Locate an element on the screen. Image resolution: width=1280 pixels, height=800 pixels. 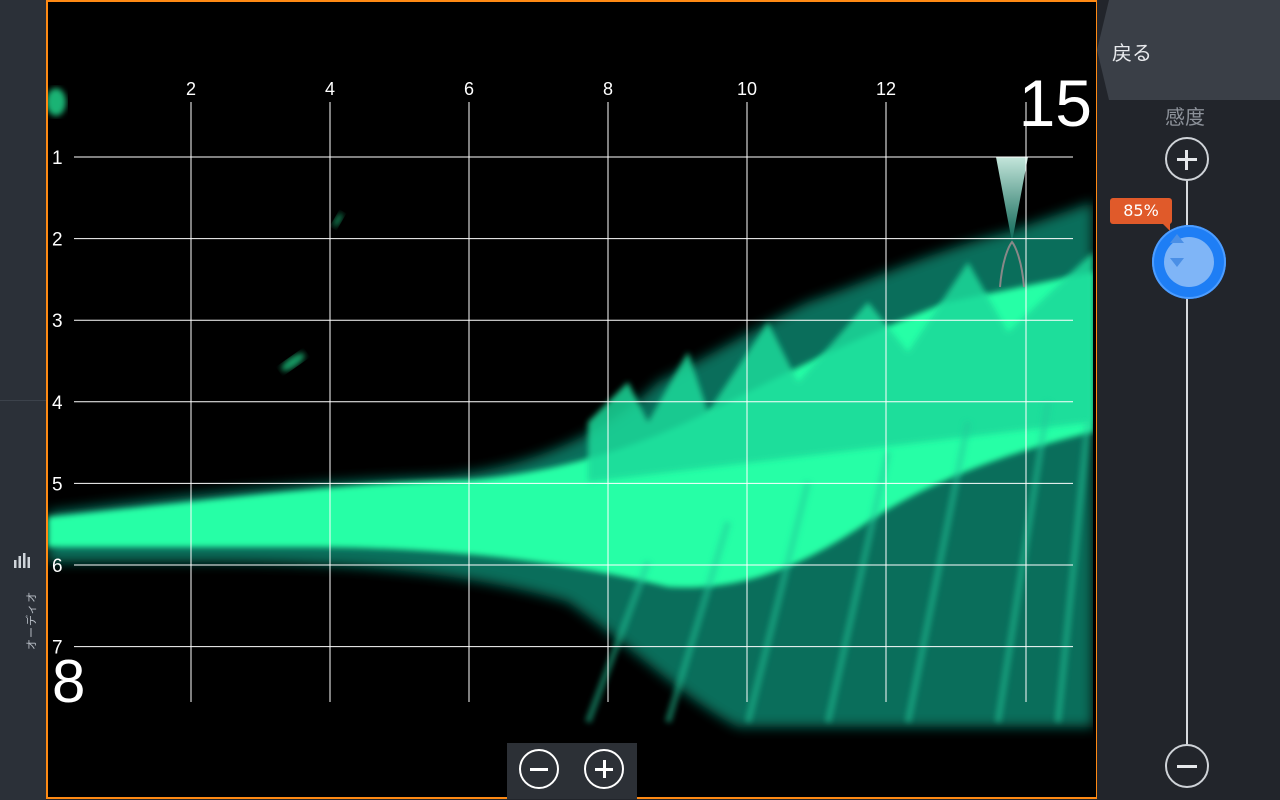
back-button-label: 戻る is located at coordinates (1132, 53).